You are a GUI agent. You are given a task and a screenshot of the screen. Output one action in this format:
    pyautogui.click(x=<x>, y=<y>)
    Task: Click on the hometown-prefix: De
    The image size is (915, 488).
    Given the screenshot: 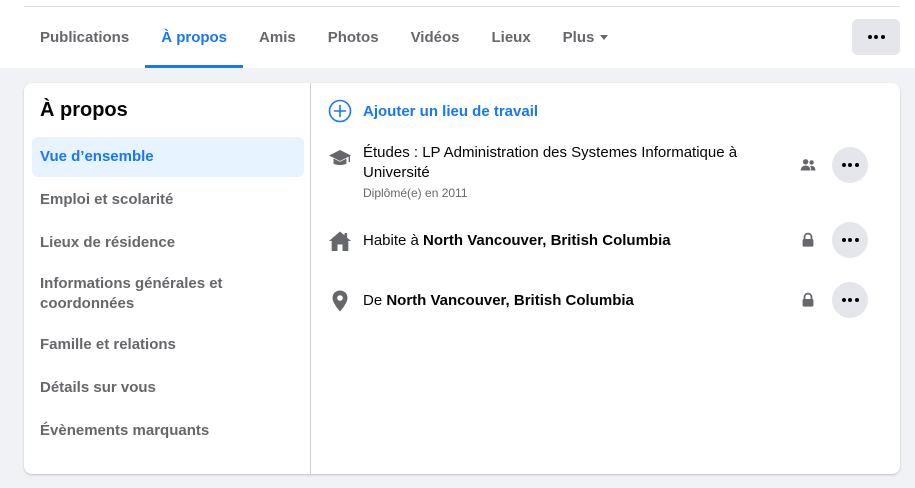 What is the action you would take?
    pyautogui.click(x=375, y=300)
    